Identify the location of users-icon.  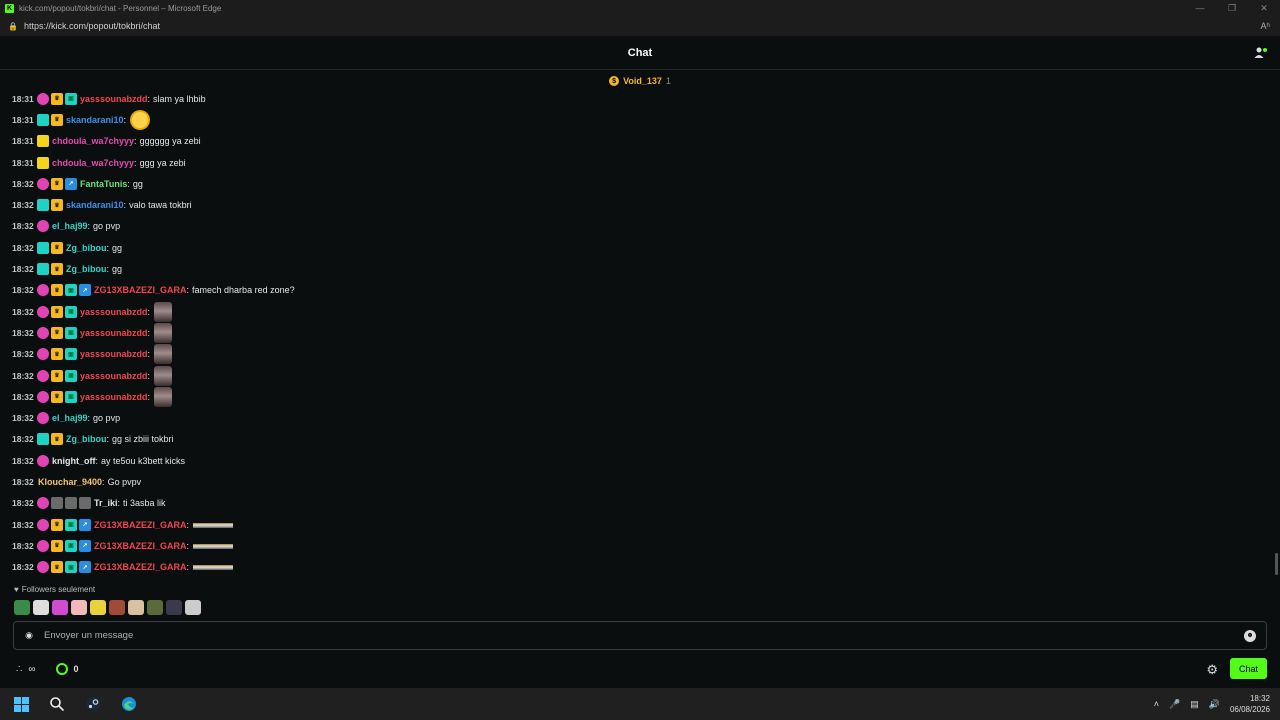
(1261, 53).